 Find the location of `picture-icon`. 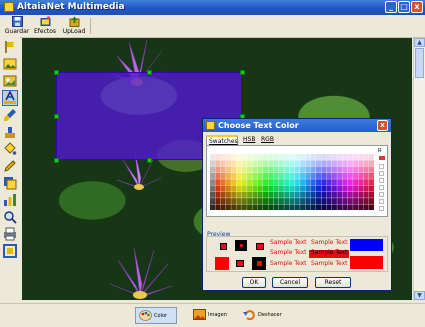

picture-icon is located at coordinates (10, 81).